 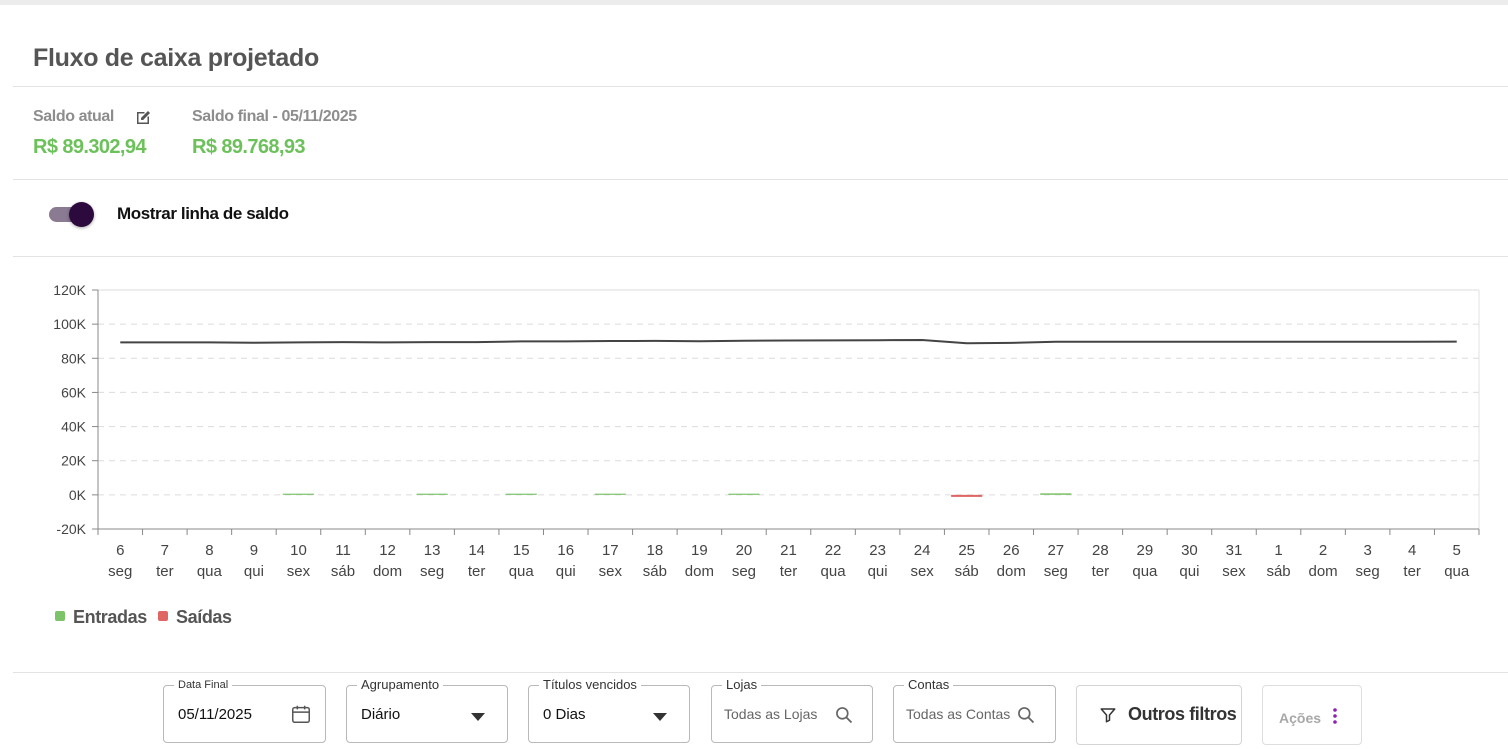 What do you see at coordinates (771, 714) in the screenshot?
I see `stores-placeholder: Todas as Lojas` at bounding box center [771, 714].